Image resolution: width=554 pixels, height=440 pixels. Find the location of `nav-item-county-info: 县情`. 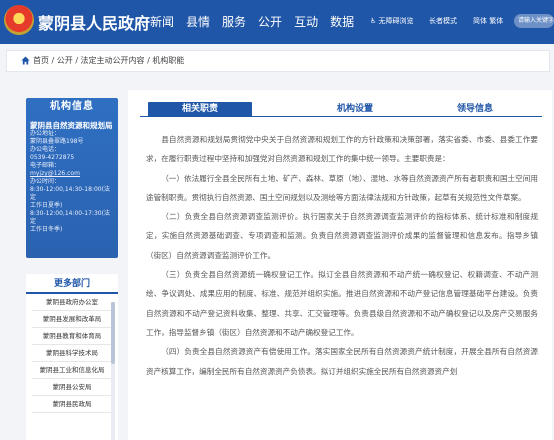

nav-item-county-info: 县情 is located at coordinates (198, 21).